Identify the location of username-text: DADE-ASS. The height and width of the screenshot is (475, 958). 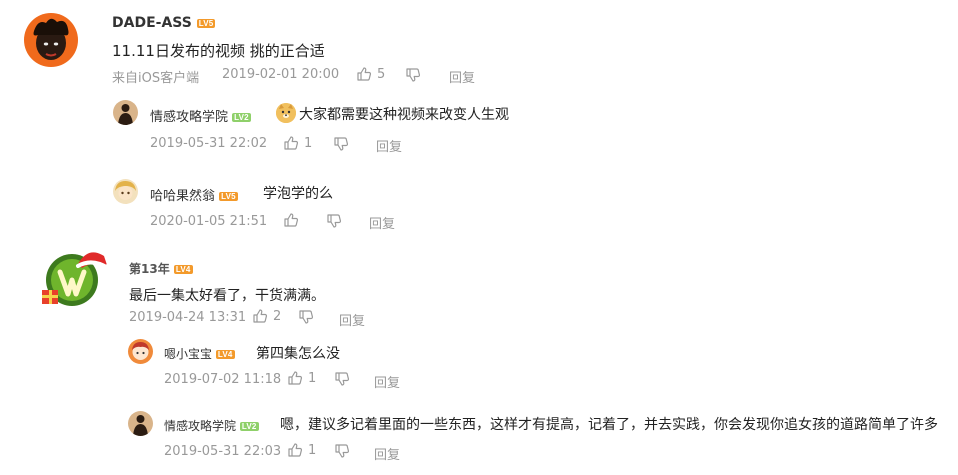
(152, 23).